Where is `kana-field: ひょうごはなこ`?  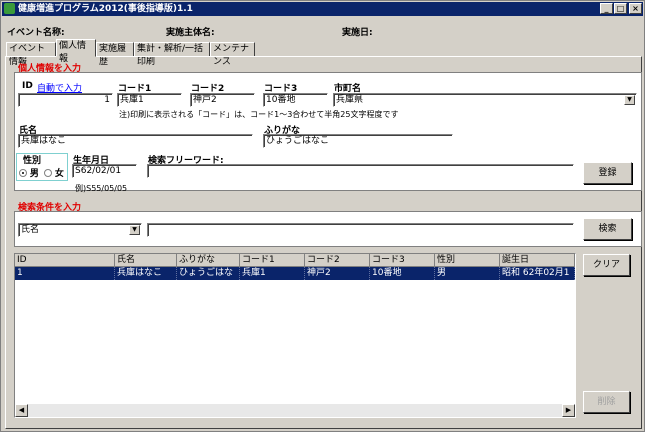
kana-field: ひょうごはなこ is located at coordinates (358, 141).